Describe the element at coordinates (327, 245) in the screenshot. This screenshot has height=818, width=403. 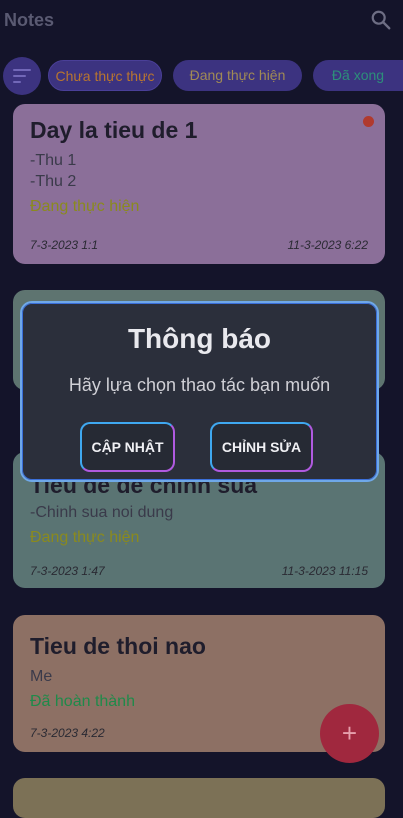
I see `note-updated-date: 11-3-2023 6:22` at that location.